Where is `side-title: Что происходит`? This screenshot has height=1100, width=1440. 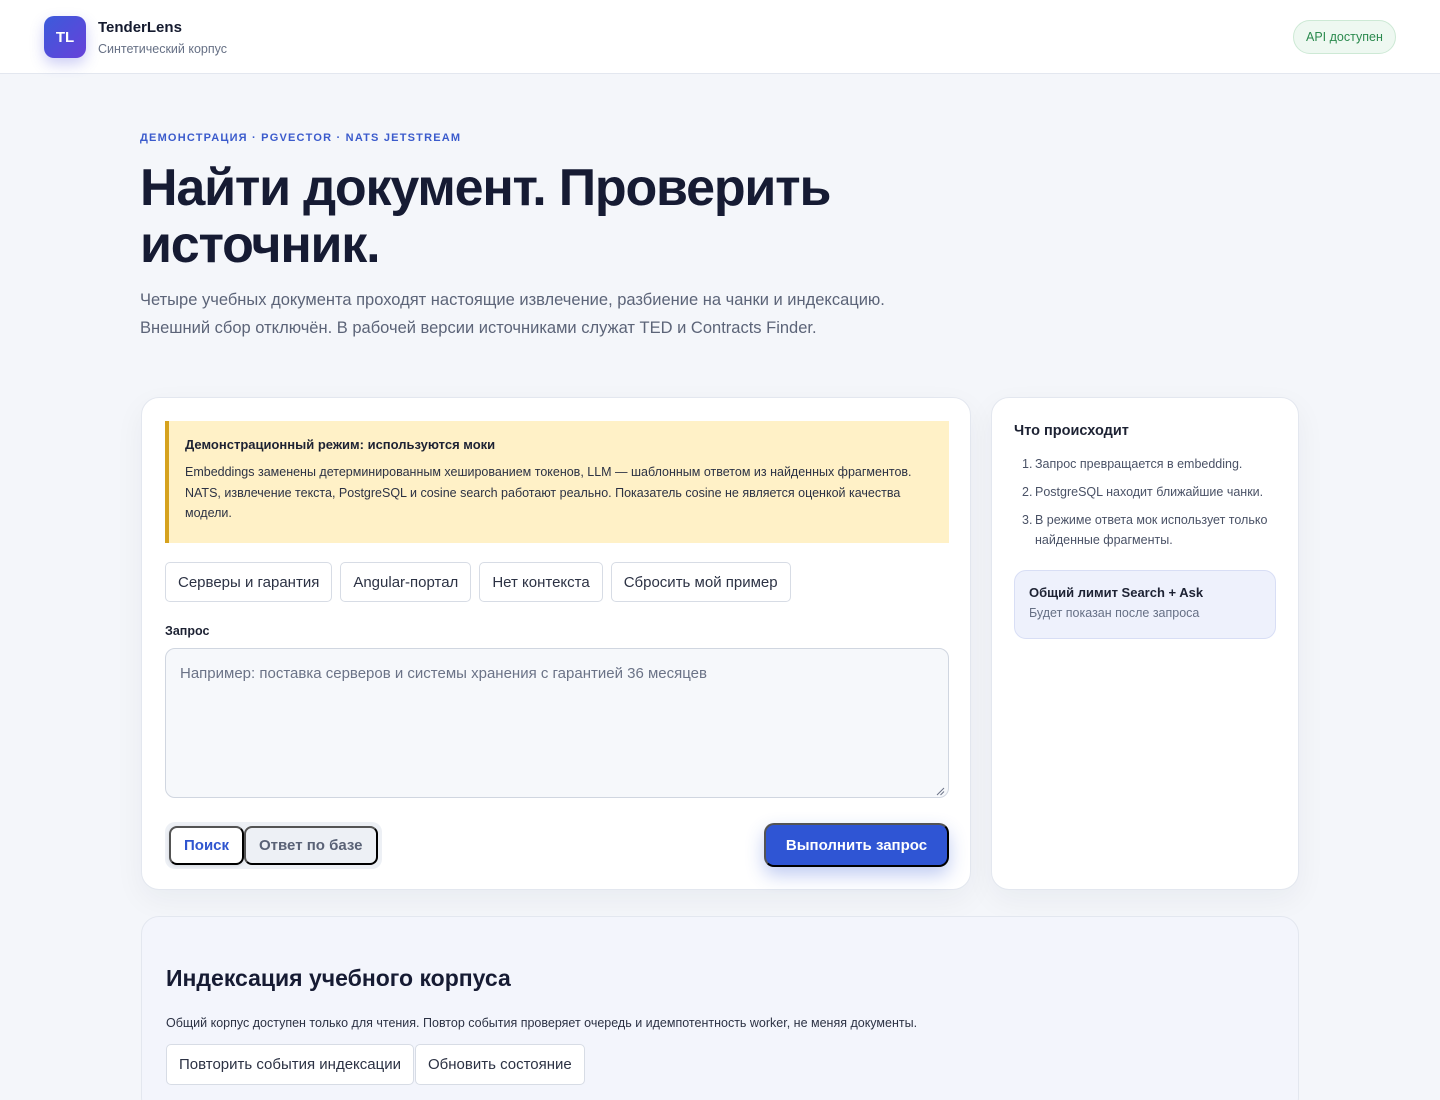
side-title: Что происходит is located at coordinates (1071, 431).